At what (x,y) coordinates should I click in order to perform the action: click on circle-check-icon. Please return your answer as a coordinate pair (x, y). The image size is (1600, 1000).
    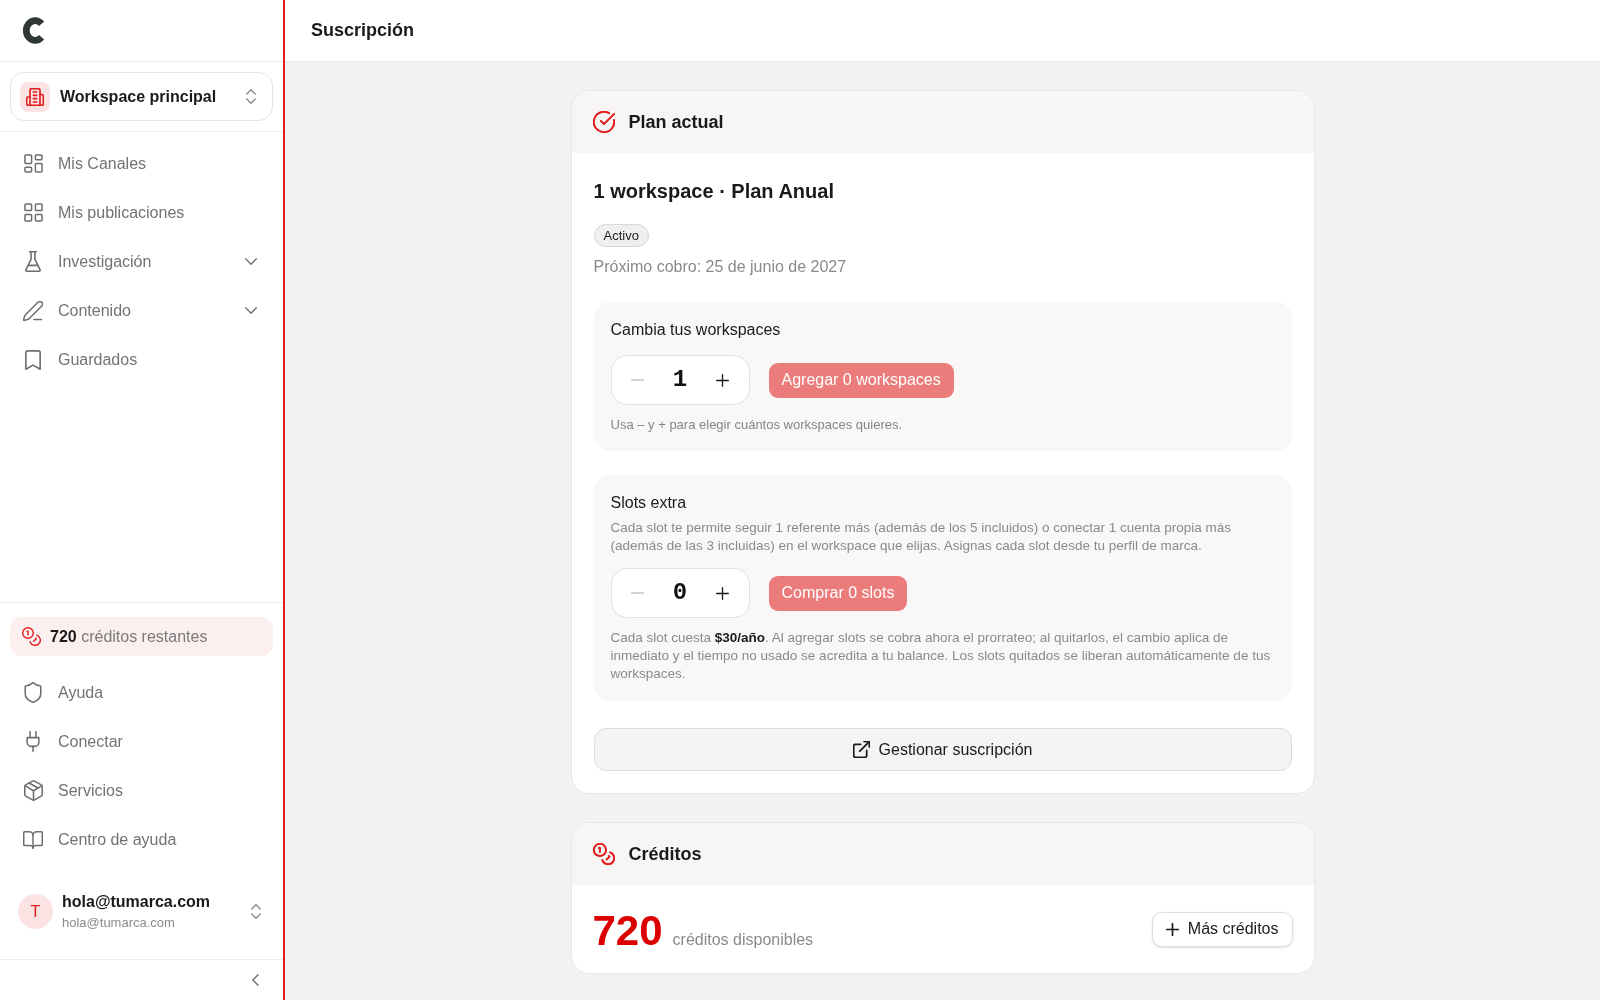
    Looking at the image, I should click on (603, 122).